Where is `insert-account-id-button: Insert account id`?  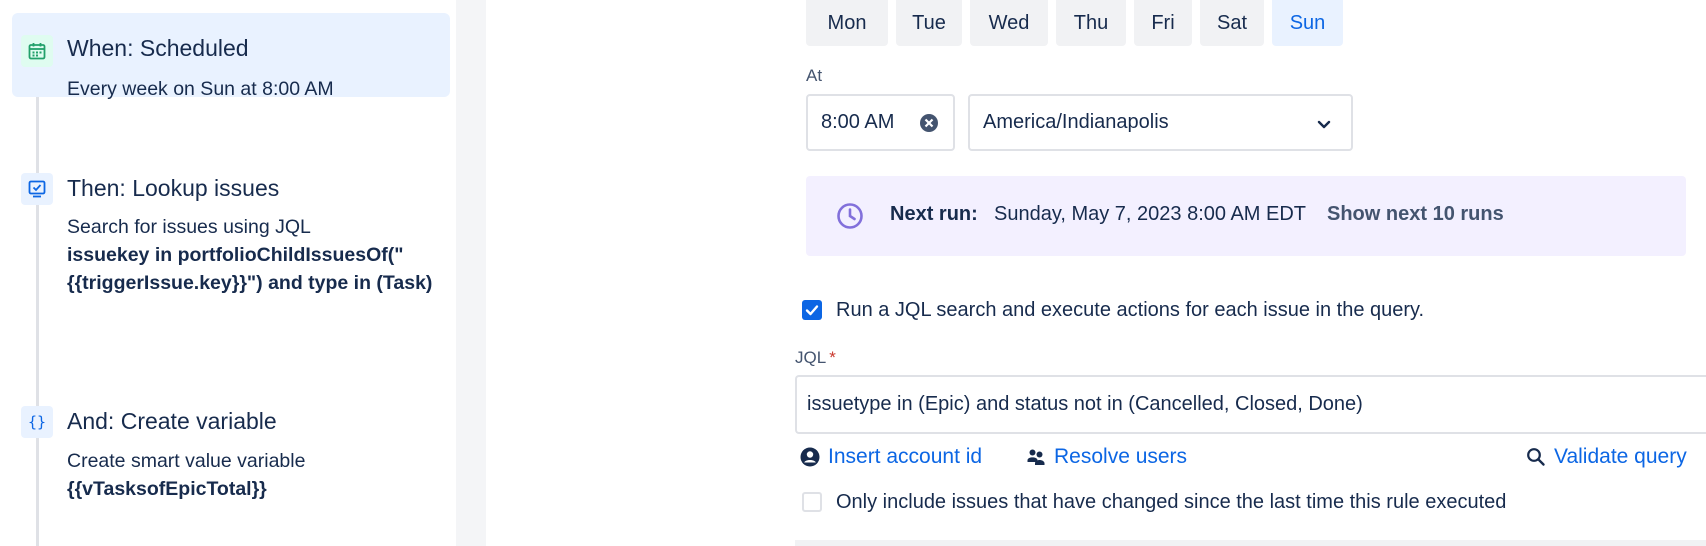 insert-account-id-button: Insert account id is located at coordinates (891, 457).